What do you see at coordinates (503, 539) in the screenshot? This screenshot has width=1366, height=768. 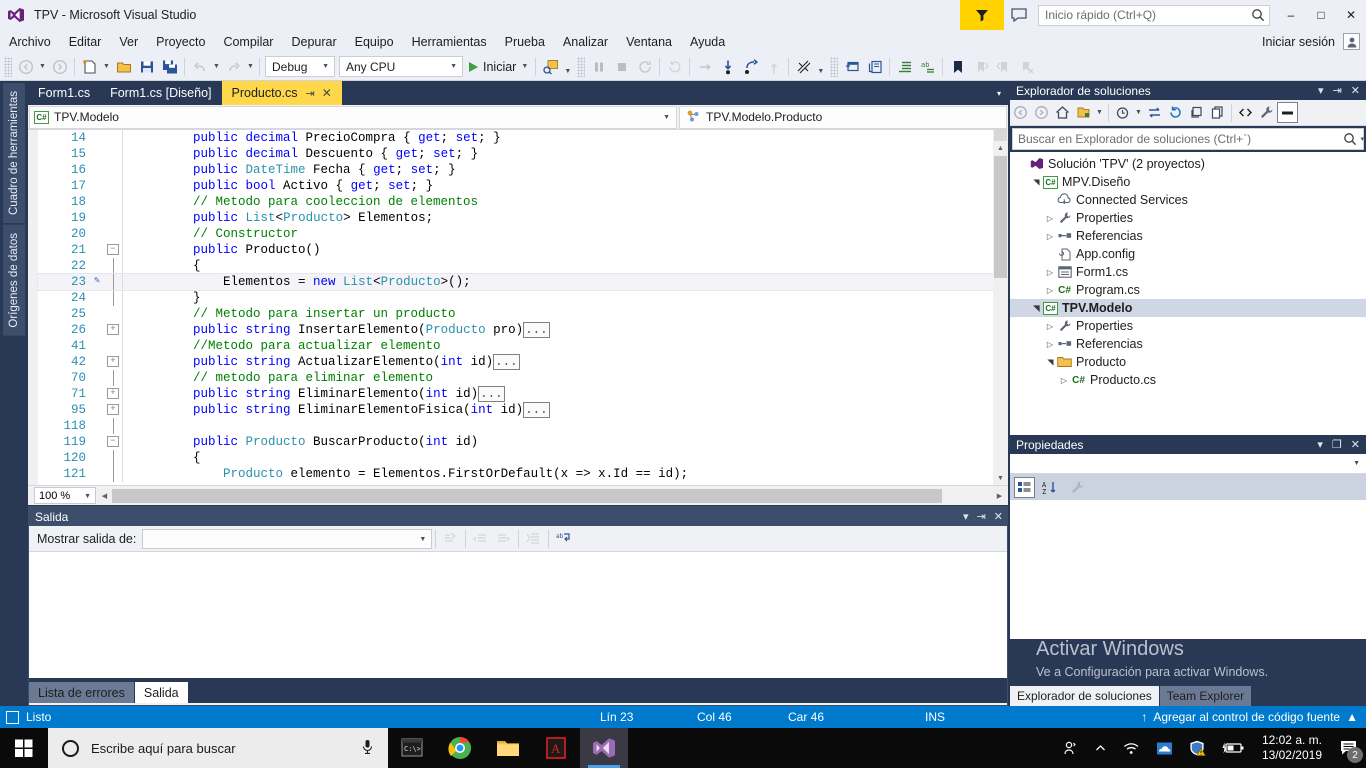 I see `go-to-next-icon` at bounding box center [503, 539].